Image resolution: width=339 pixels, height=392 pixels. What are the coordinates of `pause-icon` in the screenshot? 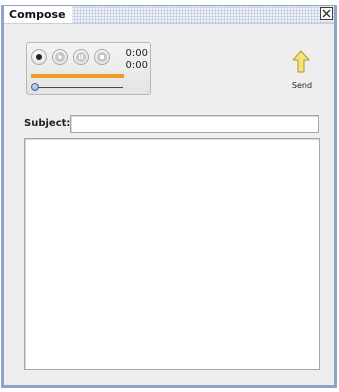 It's located at (81, 57).